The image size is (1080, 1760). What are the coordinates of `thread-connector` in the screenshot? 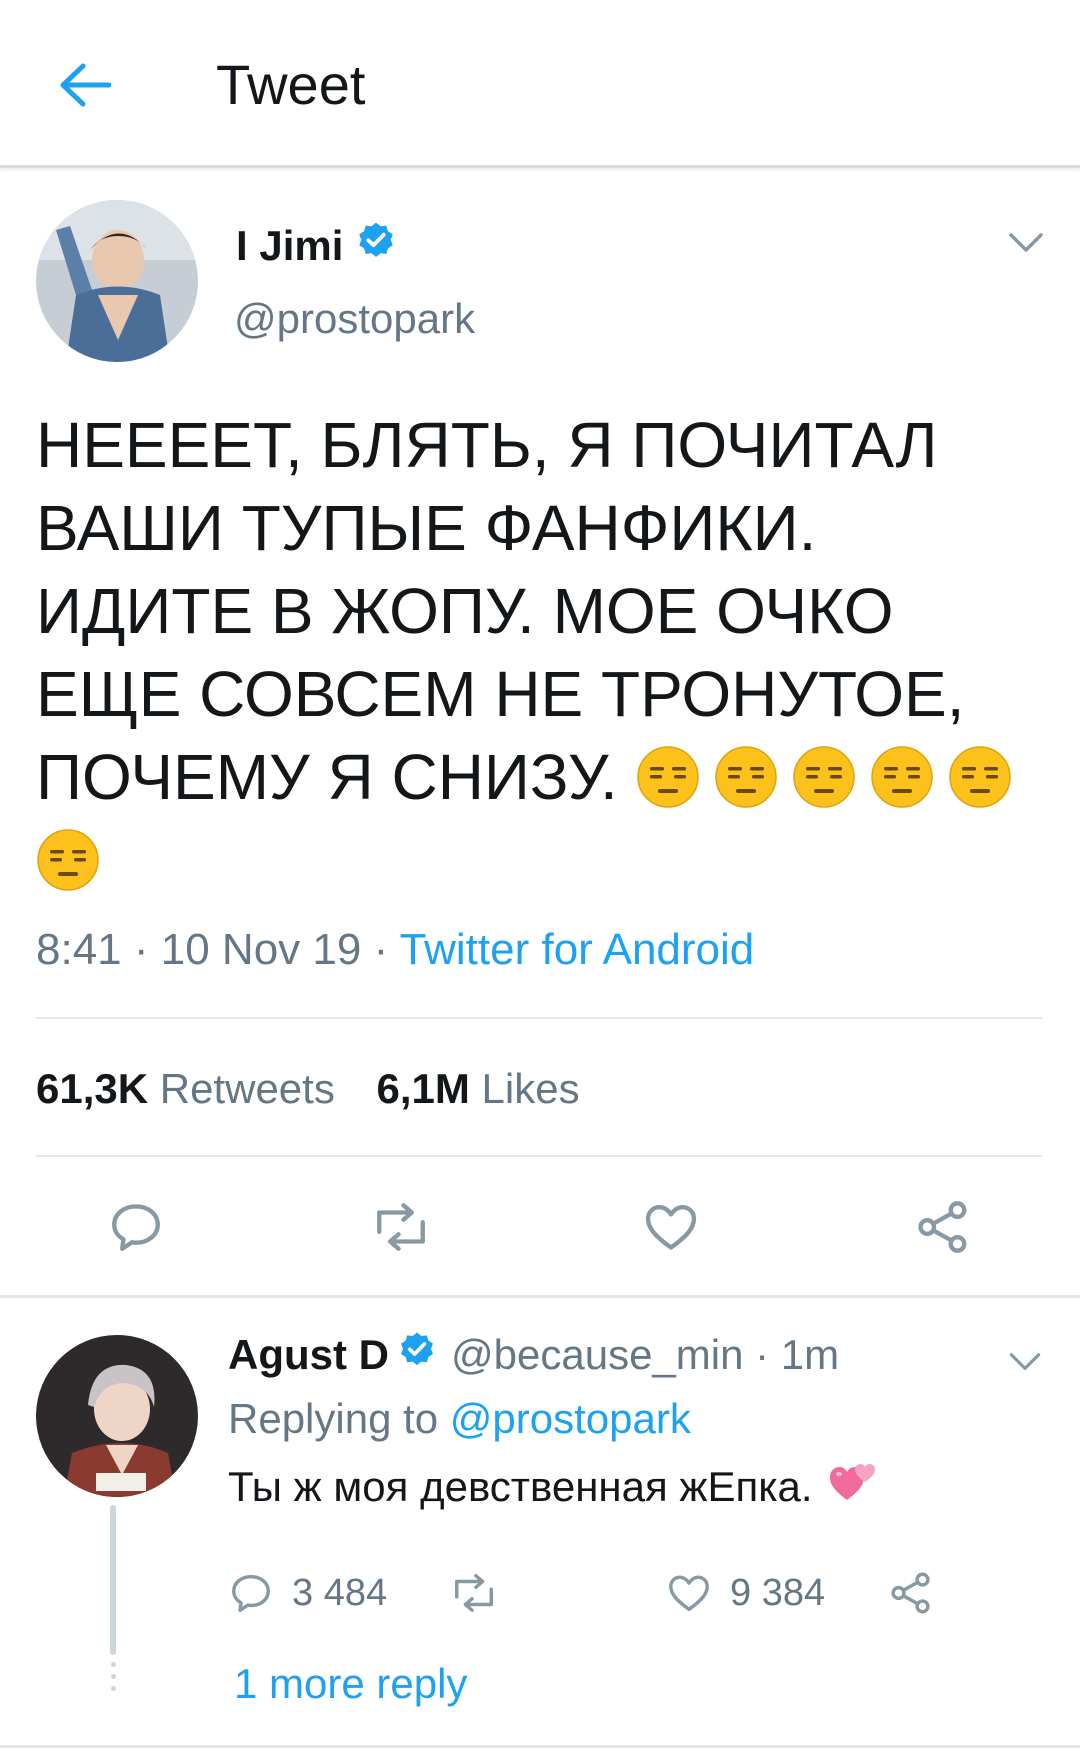 It's located at (113, 1580).